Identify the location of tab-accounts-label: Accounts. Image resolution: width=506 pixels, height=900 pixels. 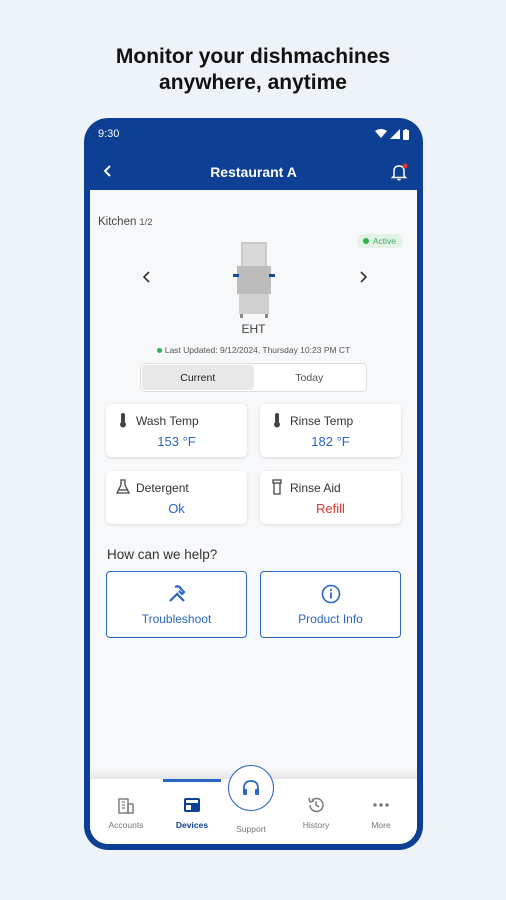
(126, 825).